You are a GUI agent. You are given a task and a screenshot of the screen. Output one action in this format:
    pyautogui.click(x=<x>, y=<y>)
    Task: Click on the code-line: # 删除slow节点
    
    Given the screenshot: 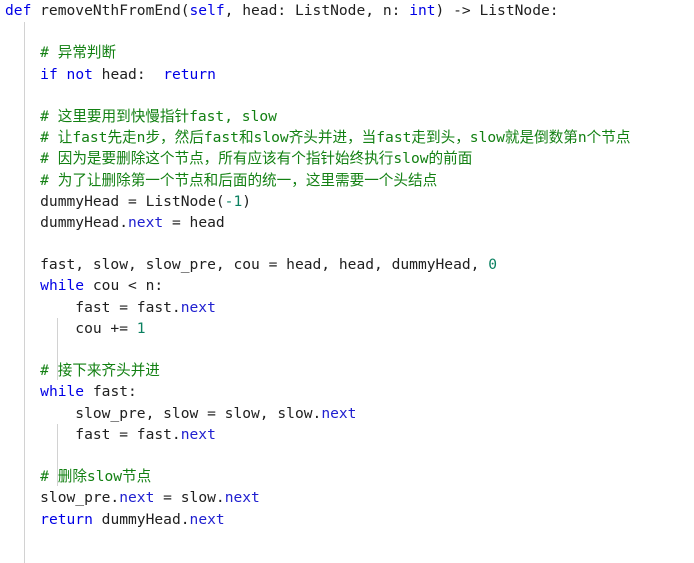 What is the action you would take?
    pyautogui.click(x=347, y=476)
    